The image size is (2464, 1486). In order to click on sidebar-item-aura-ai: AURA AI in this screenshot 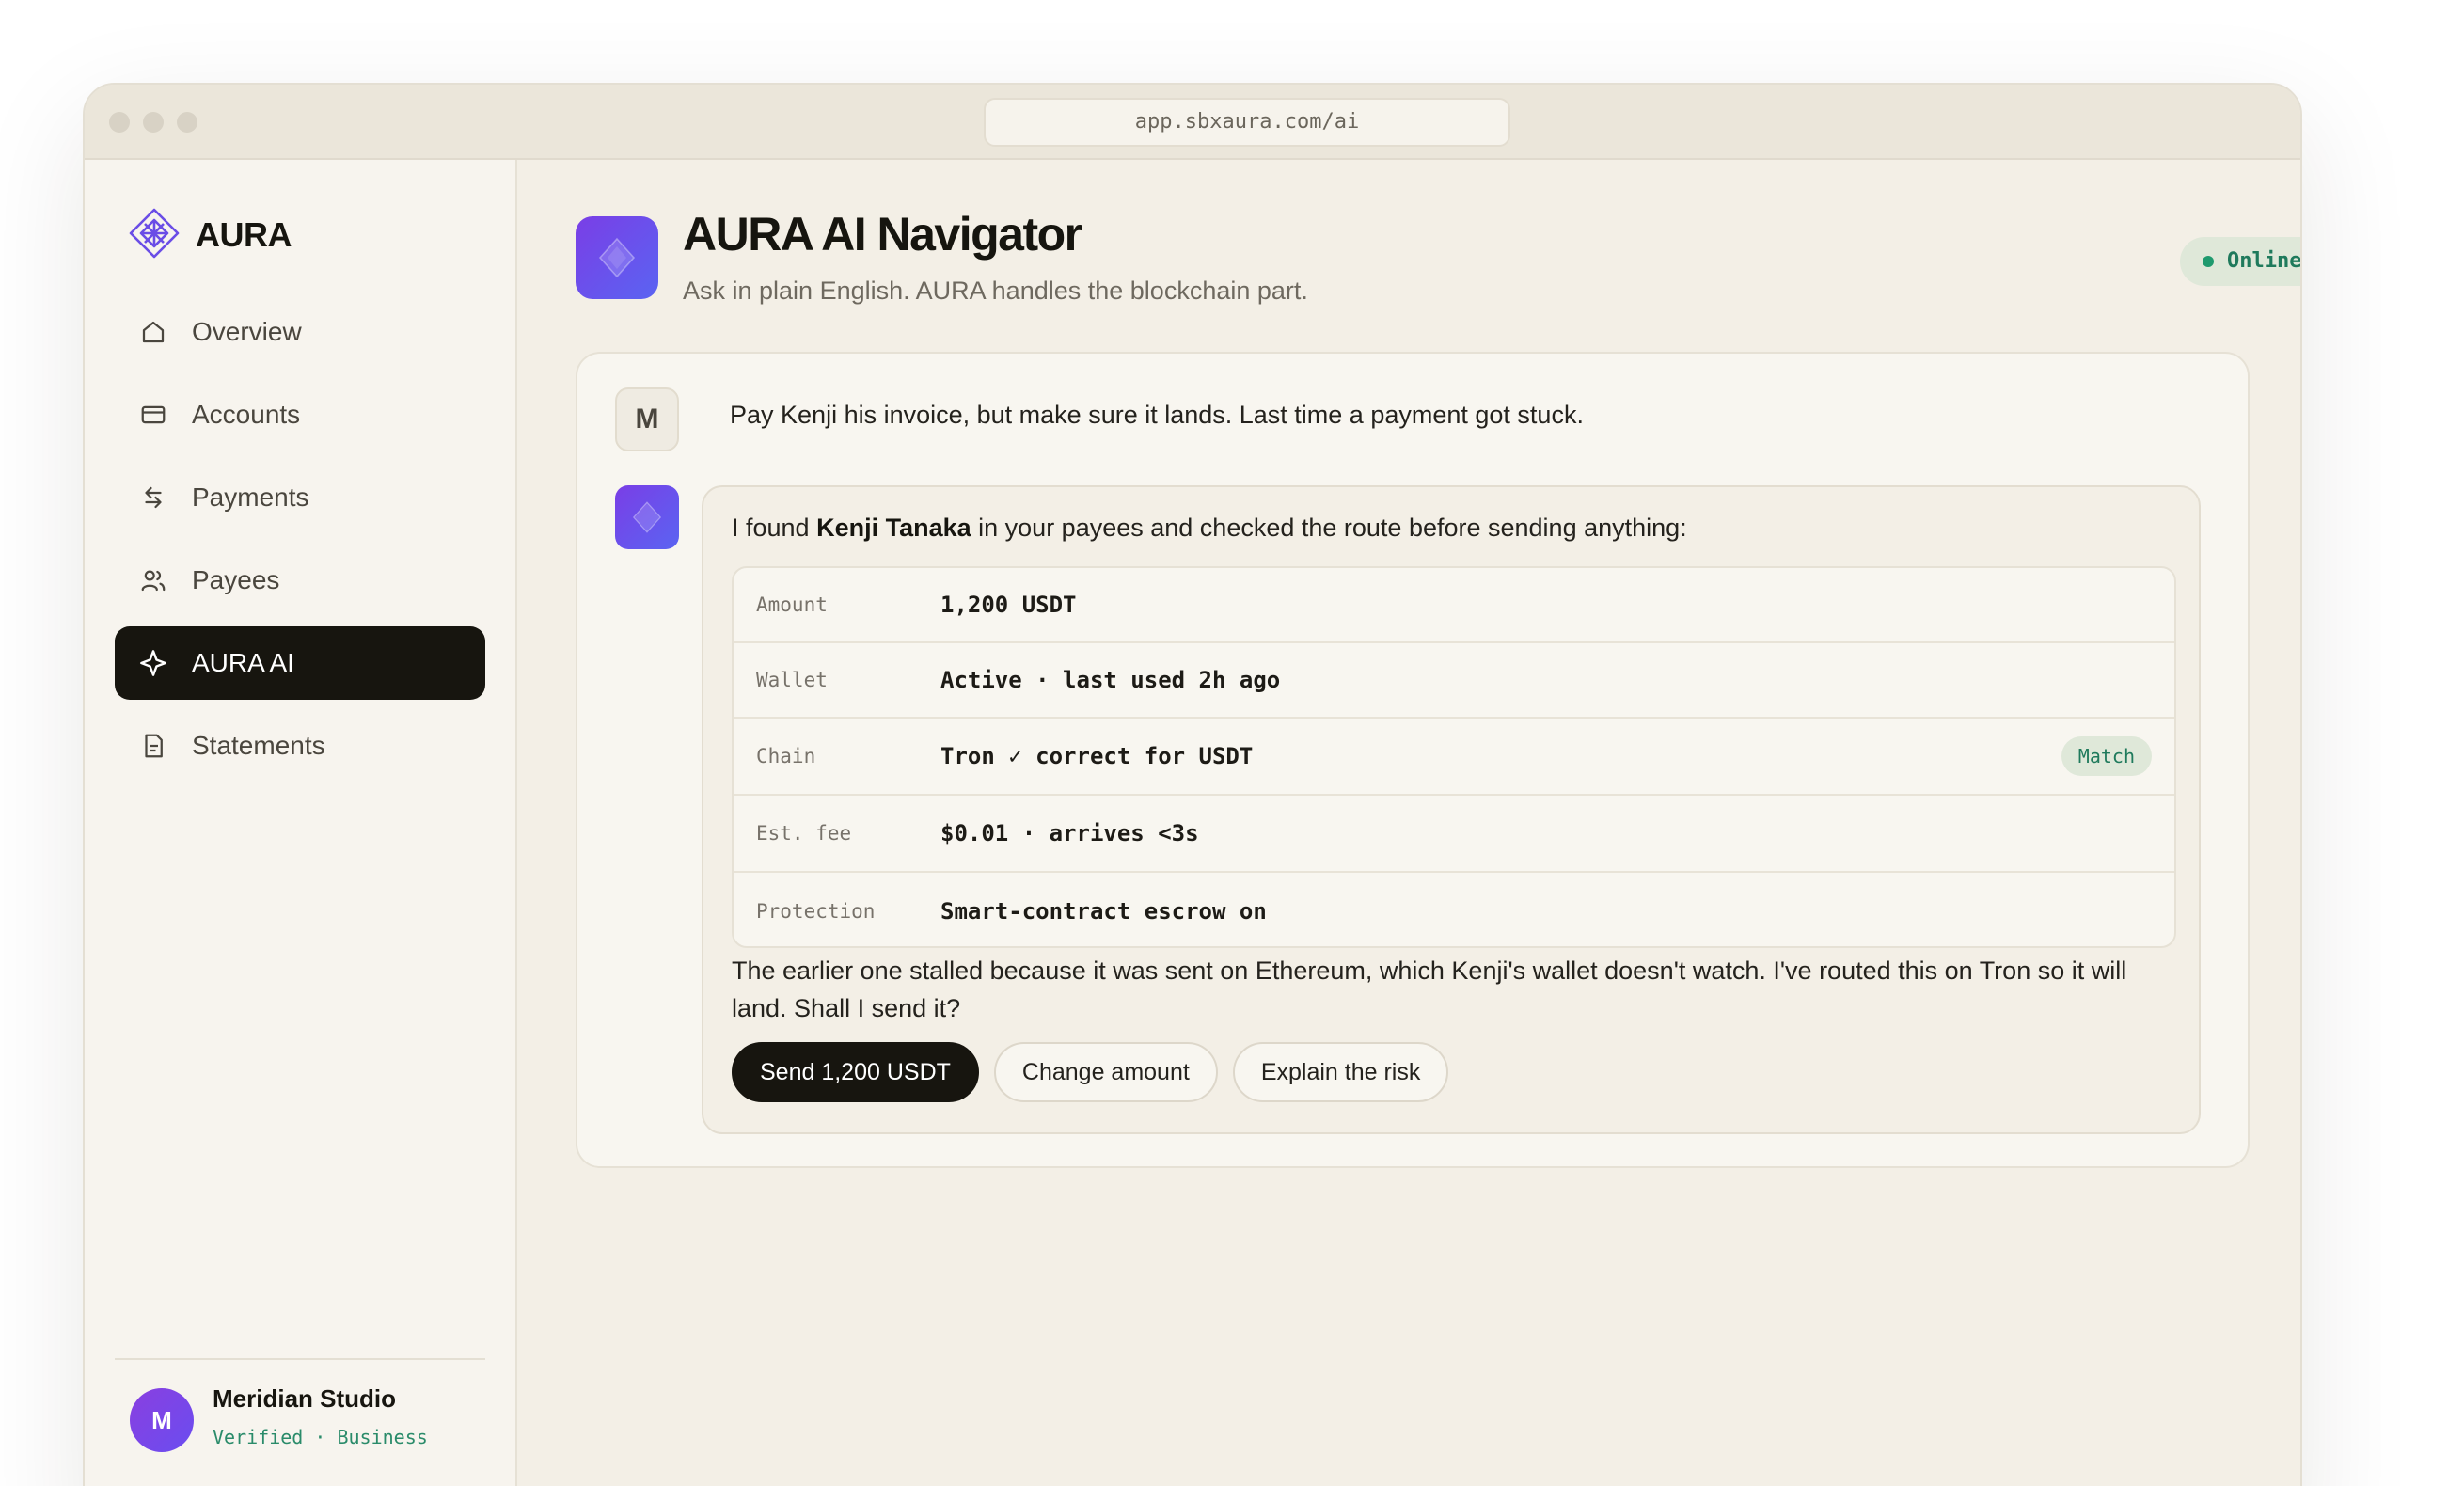, I will do `click(300, 663)`.